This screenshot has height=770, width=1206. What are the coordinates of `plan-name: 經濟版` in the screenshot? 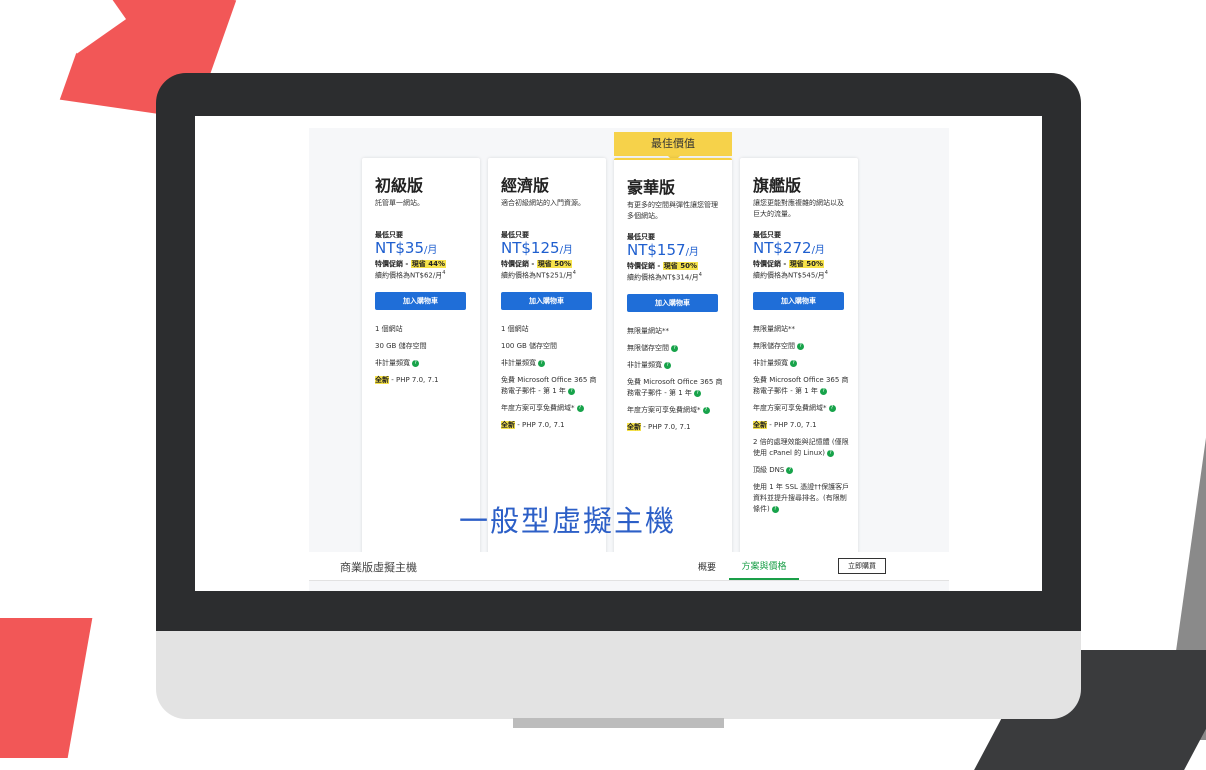 It's located at (525, 185).